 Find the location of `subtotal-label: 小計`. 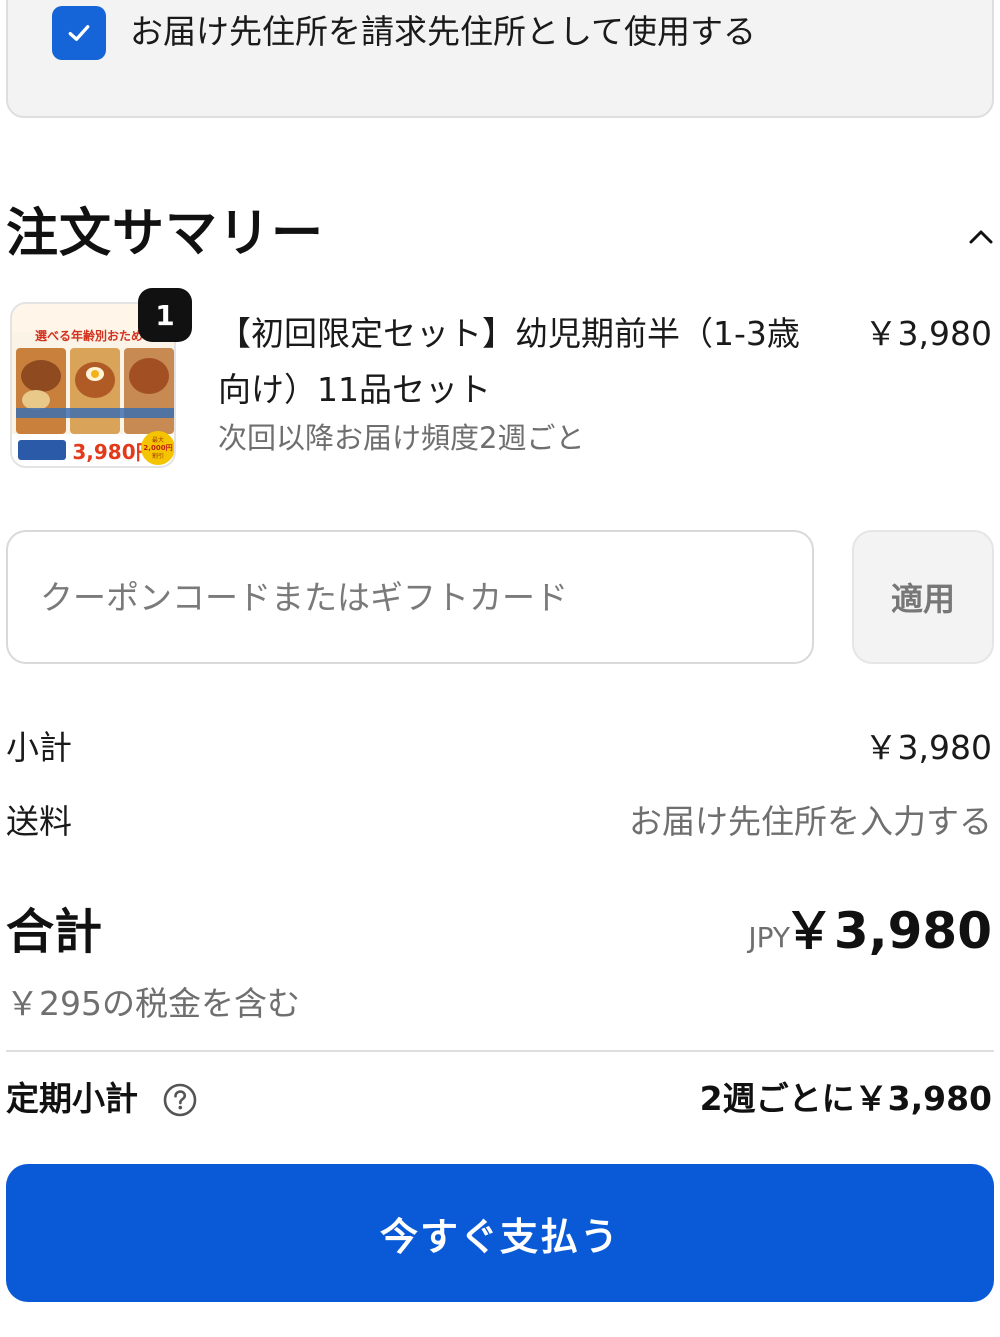

subtotal-label: 小計 is located at coordinates (39, 747).